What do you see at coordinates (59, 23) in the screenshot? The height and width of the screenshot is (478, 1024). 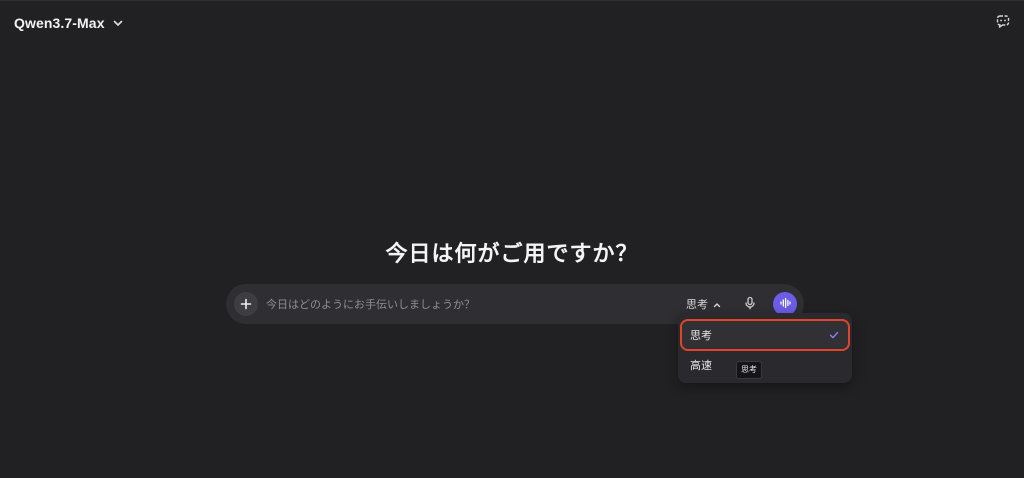 I see `model-name: Qwen3.7-Max` at bounding box center [59, 23].